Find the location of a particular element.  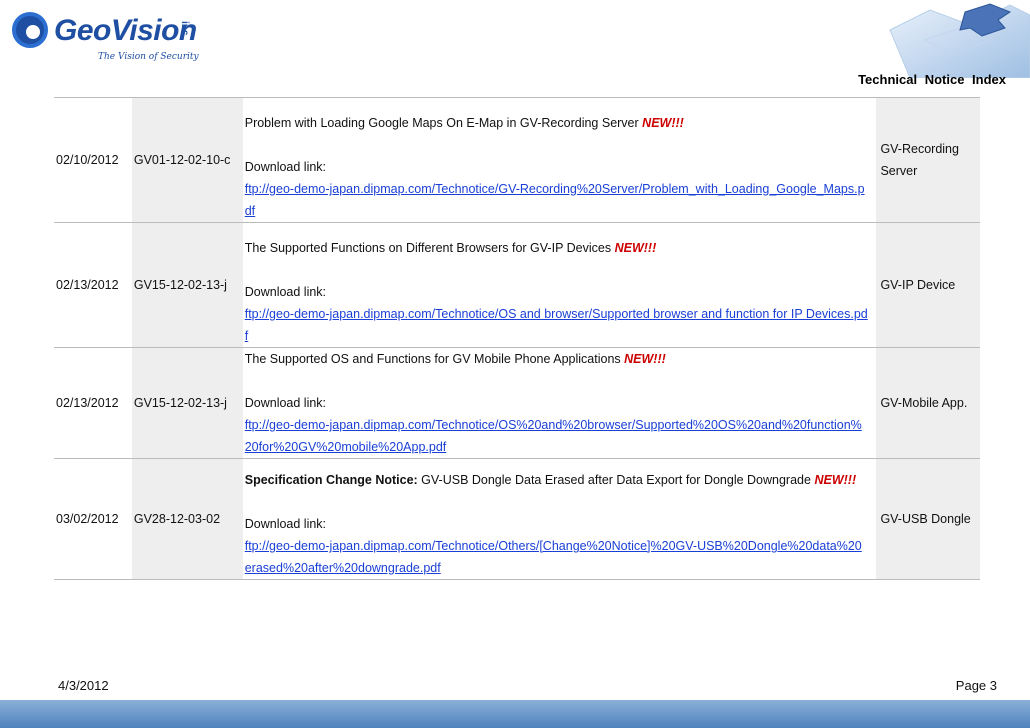

geovision-logo-icon is located at coordinates (30, 30).